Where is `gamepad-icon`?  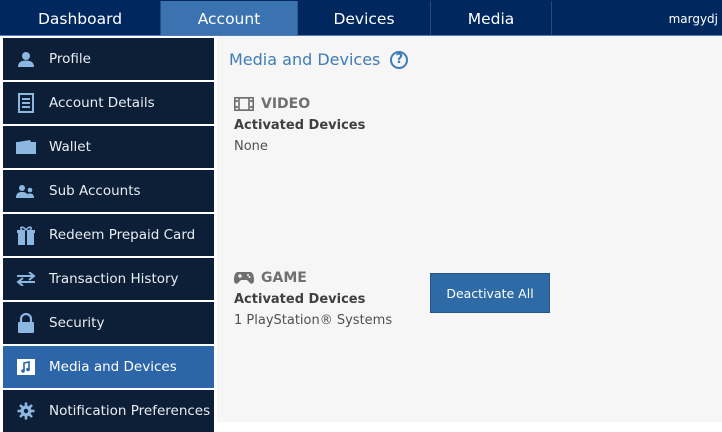 gamepad-icon is located at coordinates (244, 278).